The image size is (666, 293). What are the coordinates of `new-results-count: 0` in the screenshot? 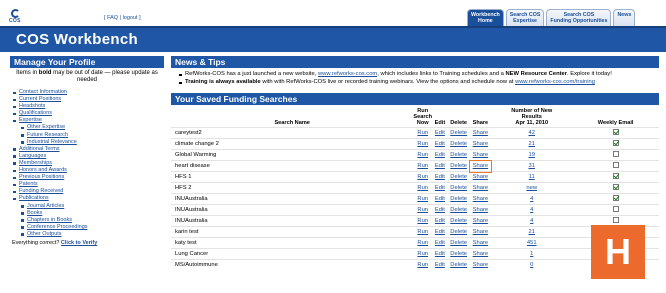 It's located at (532, 264).